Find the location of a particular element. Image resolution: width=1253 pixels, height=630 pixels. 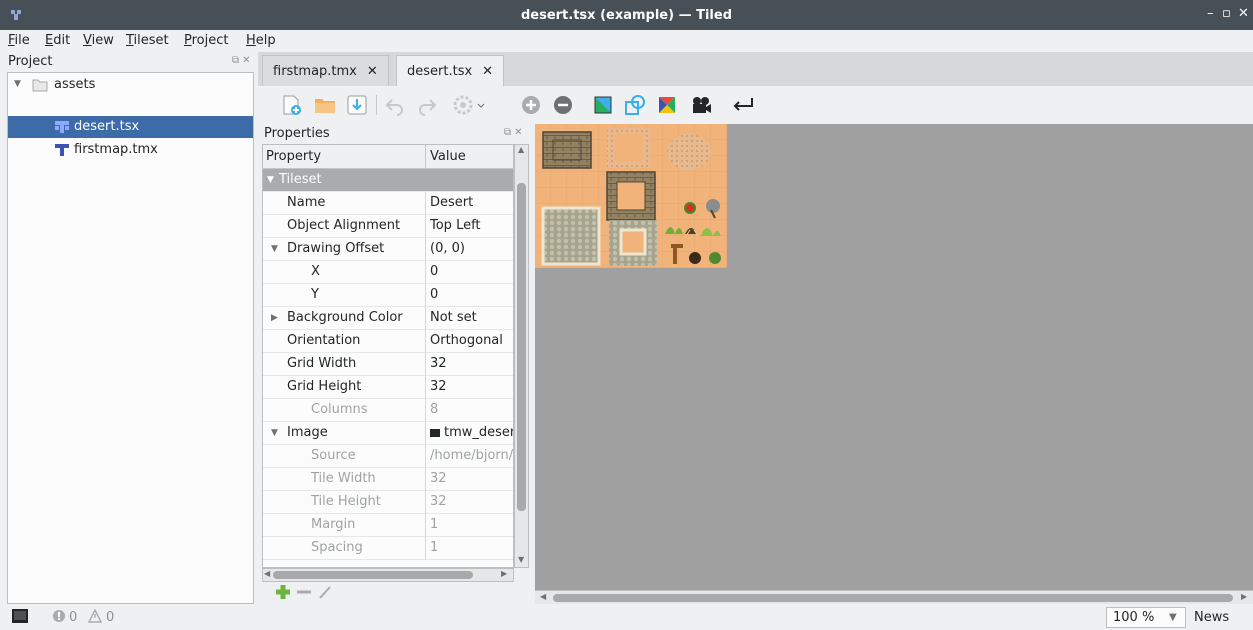

menu-bar: File Edit View Tileset Project Help is located at coordinates (626, 41).